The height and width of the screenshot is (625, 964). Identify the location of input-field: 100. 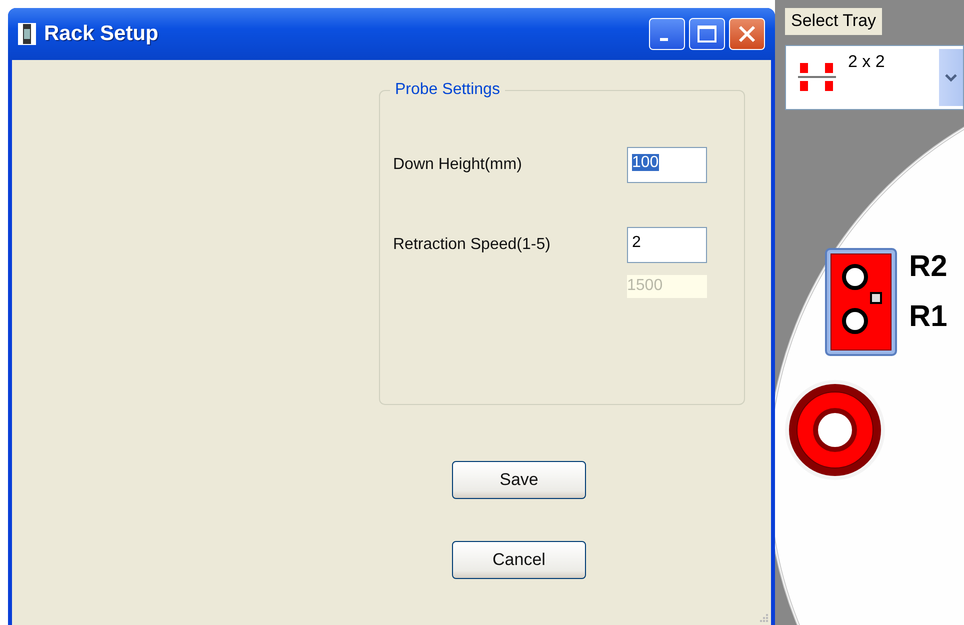
(667, 165).